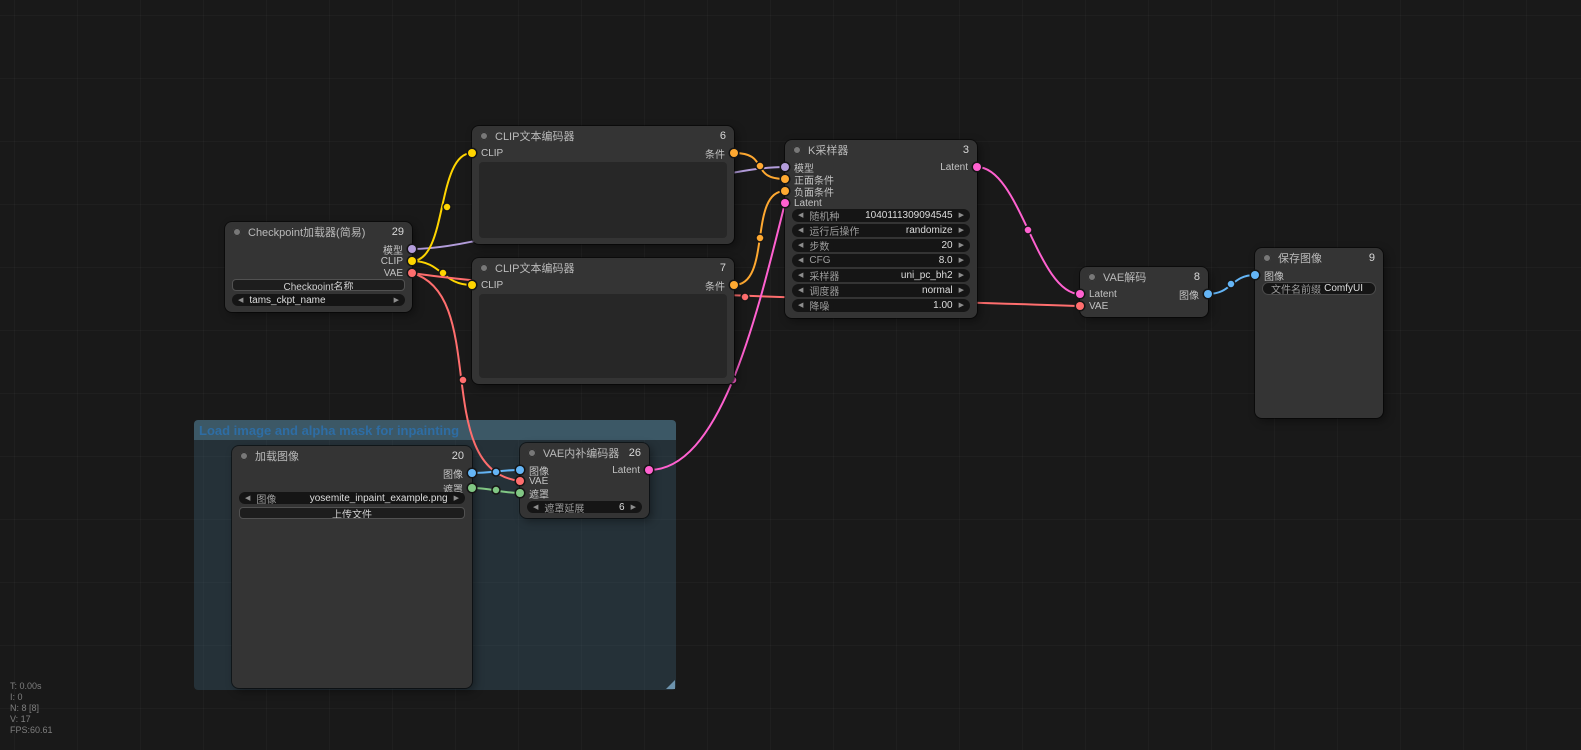 This screenshot has width=1581, height=750. What do you see at coordinates (820, 260) in the screenshot?
I see `widget-label: CFG` at bounding box center [820, 260].